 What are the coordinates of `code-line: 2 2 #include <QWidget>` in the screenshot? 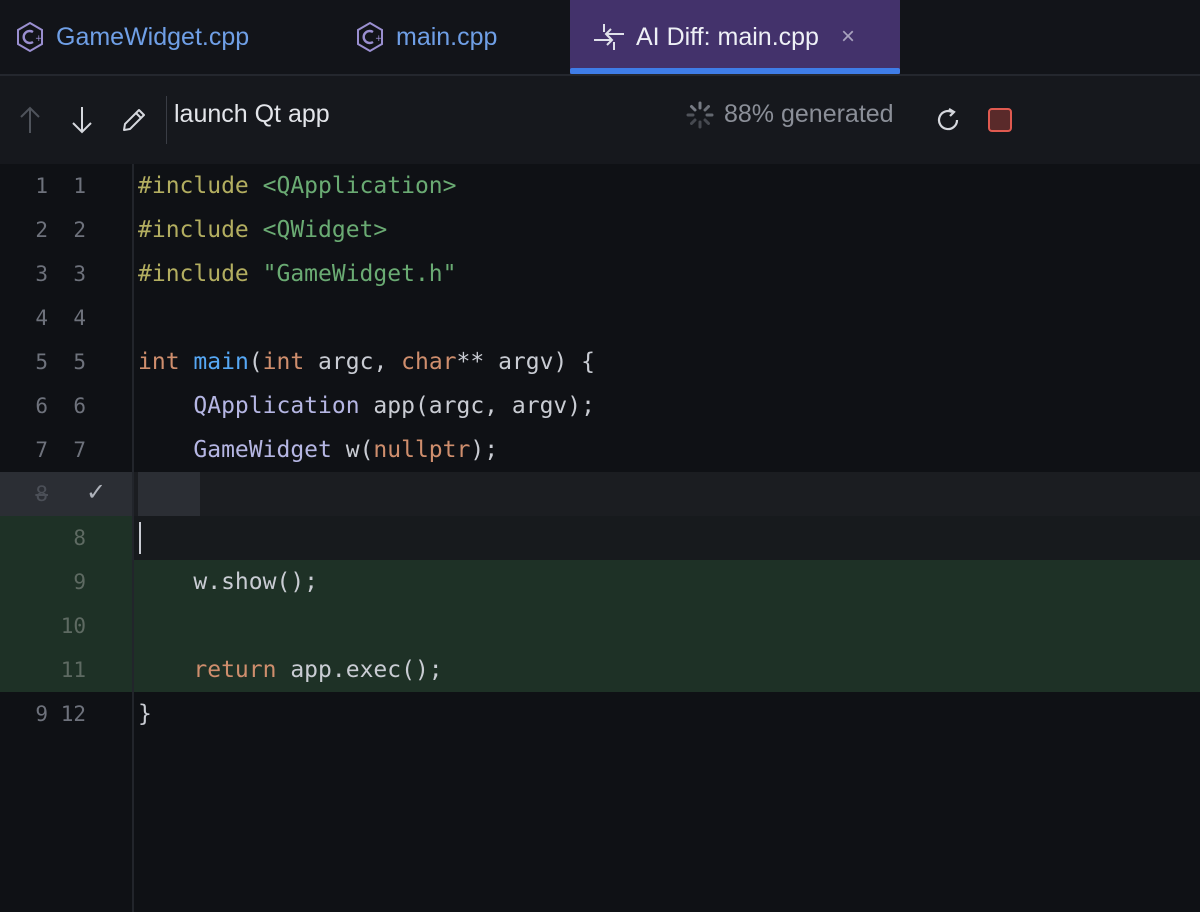 It's located at (600, 230).